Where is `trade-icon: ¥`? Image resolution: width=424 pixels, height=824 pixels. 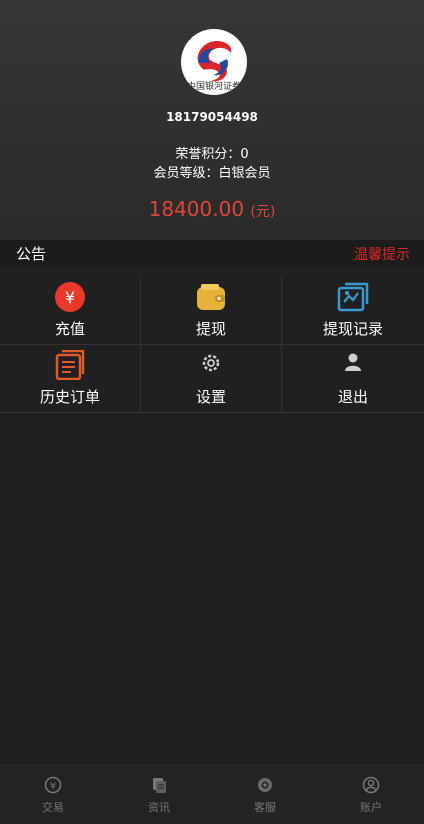
trade-icon: ¥ is located at coordinates (53, 785).